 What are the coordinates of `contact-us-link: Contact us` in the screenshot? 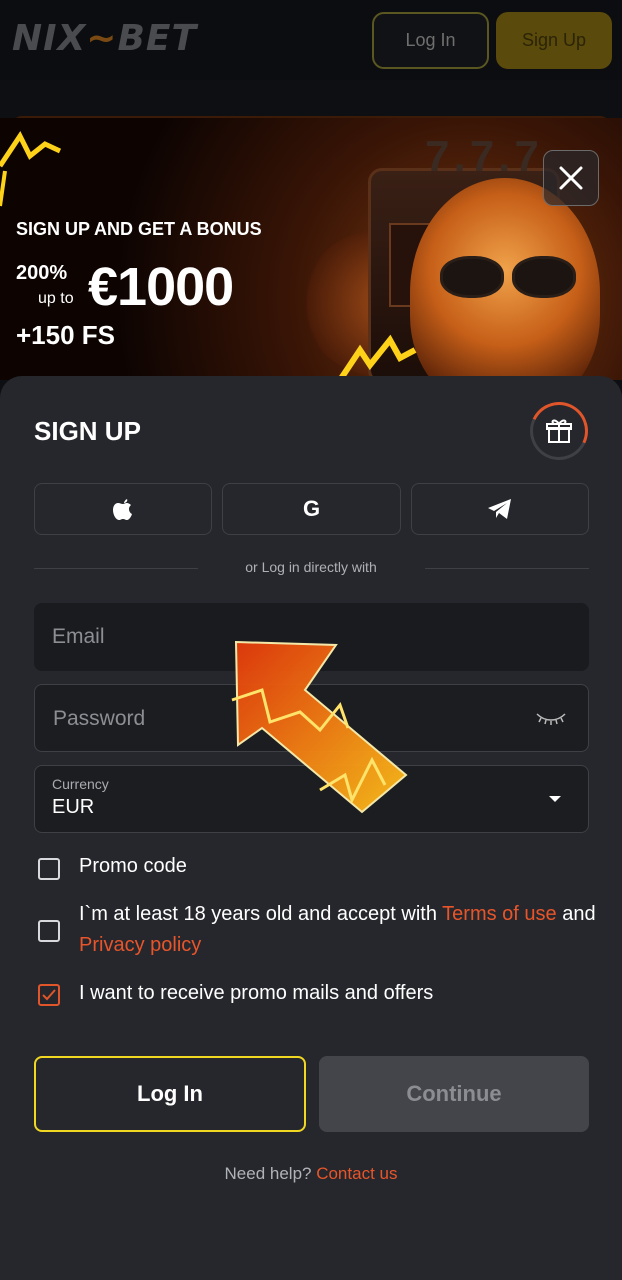 It's located at (356, 1173).